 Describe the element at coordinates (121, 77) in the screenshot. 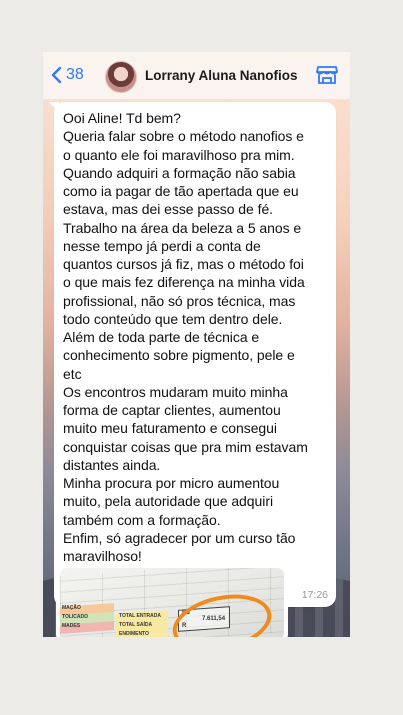

I see `avatar` at that location.